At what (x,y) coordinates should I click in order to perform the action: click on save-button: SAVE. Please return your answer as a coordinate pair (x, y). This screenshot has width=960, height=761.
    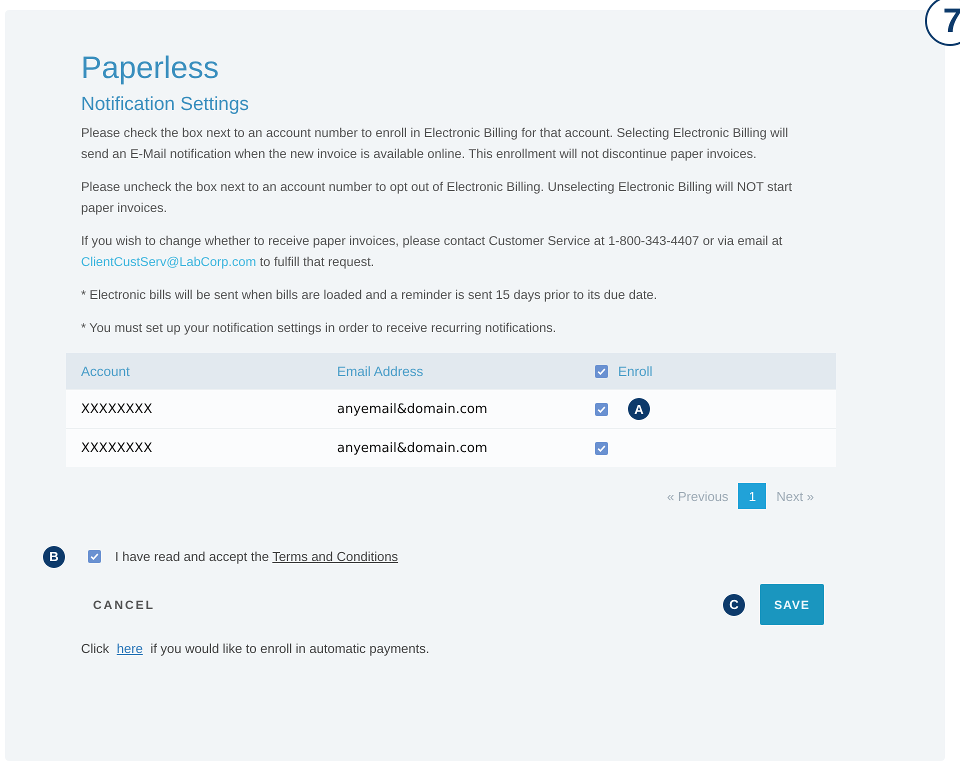
    Looking at the image, I should click on (792, 604).